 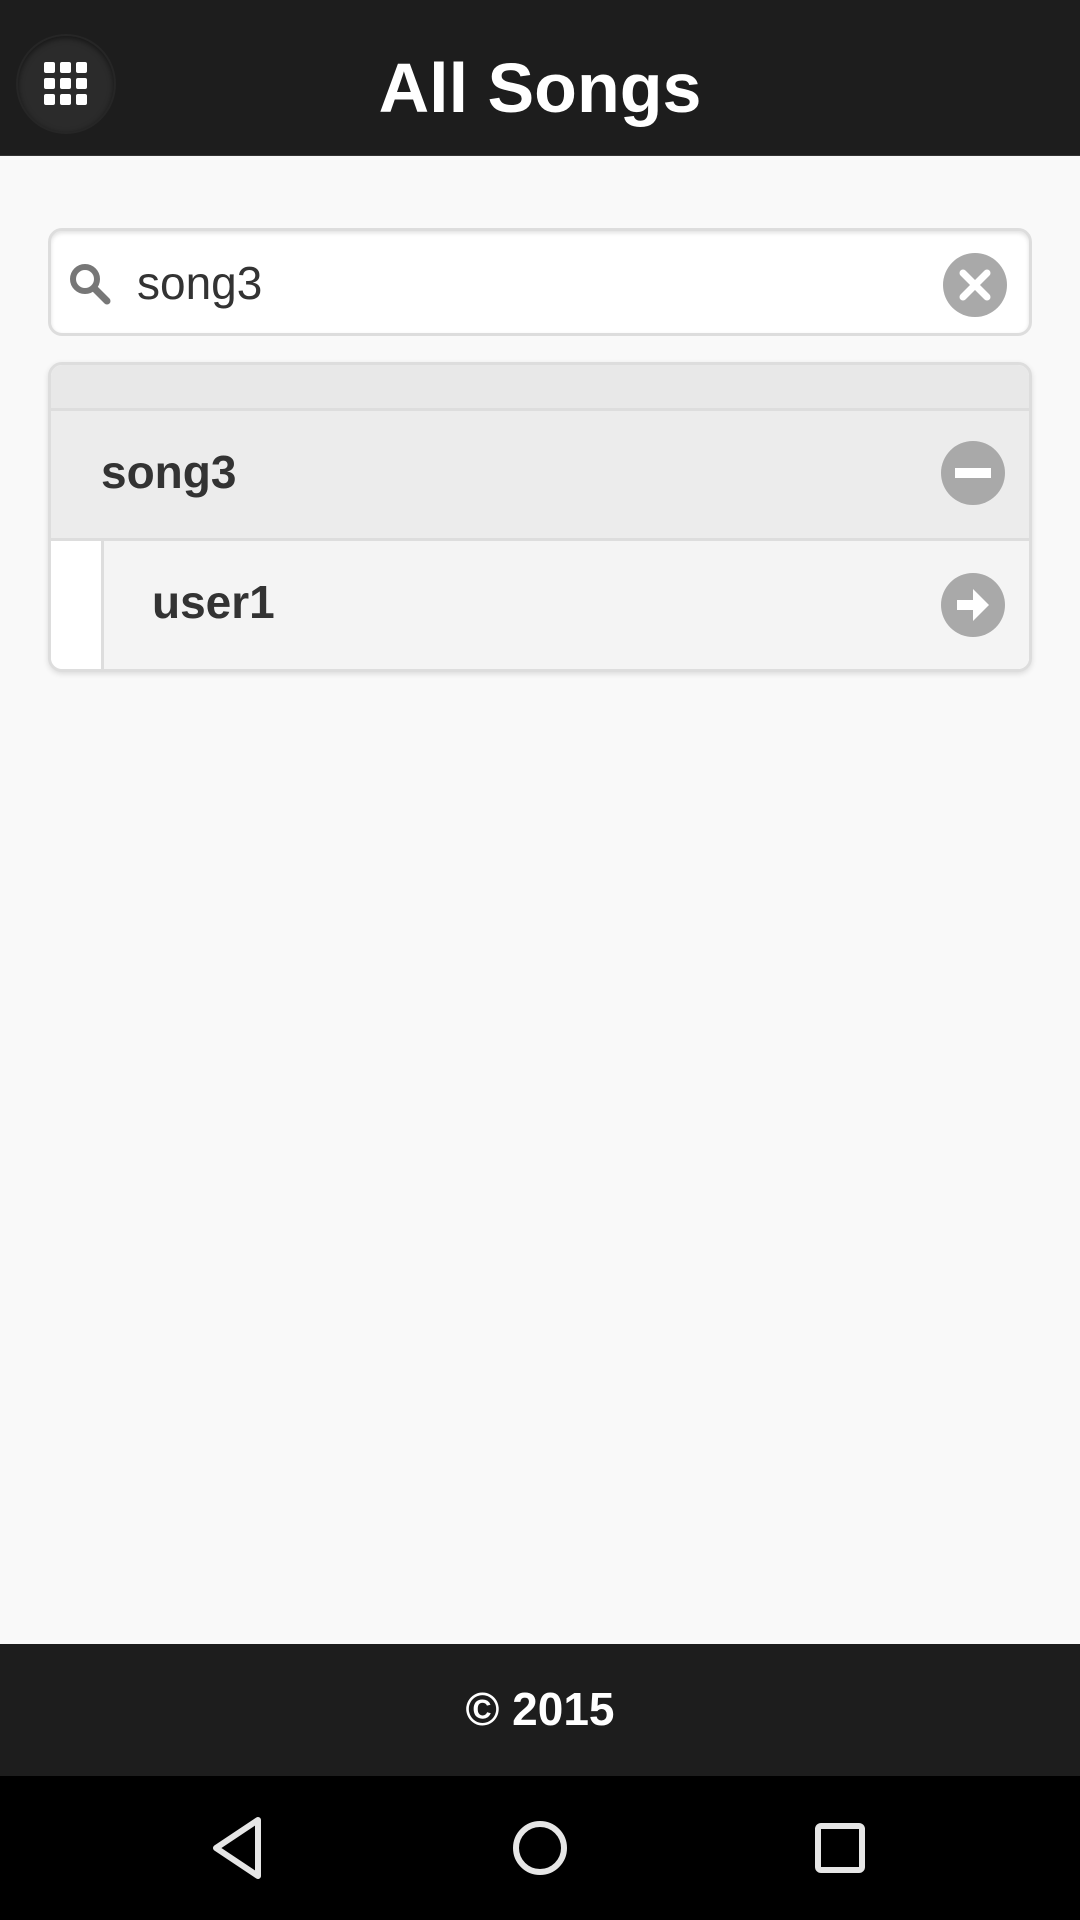 I want to click on footer-bar: © 2015, so click(x=540, y=1710).